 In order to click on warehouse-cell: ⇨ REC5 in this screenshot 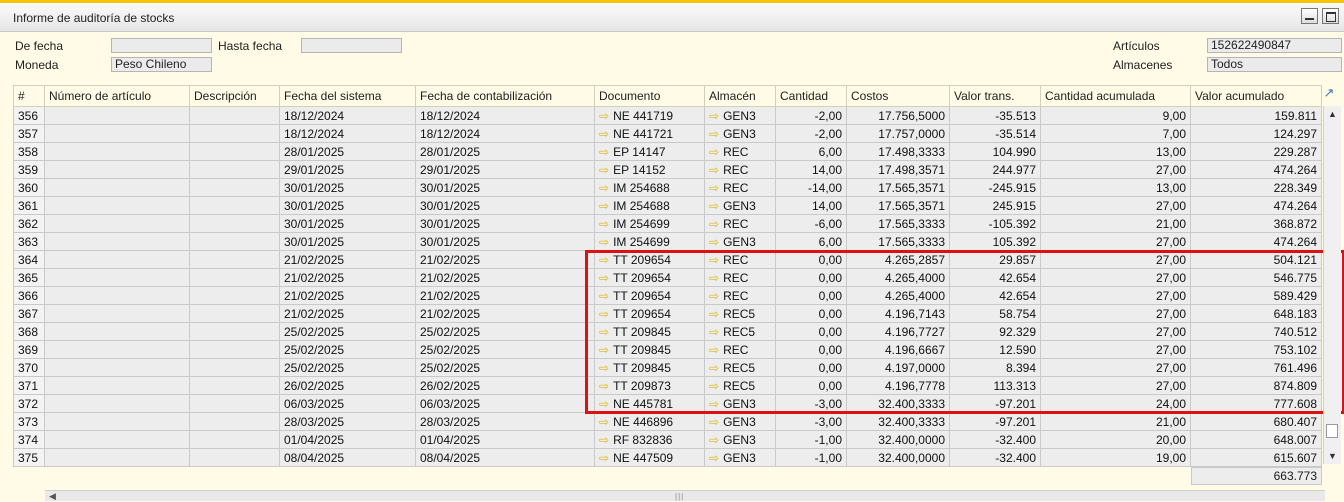, I will do `click(740, 367)`.